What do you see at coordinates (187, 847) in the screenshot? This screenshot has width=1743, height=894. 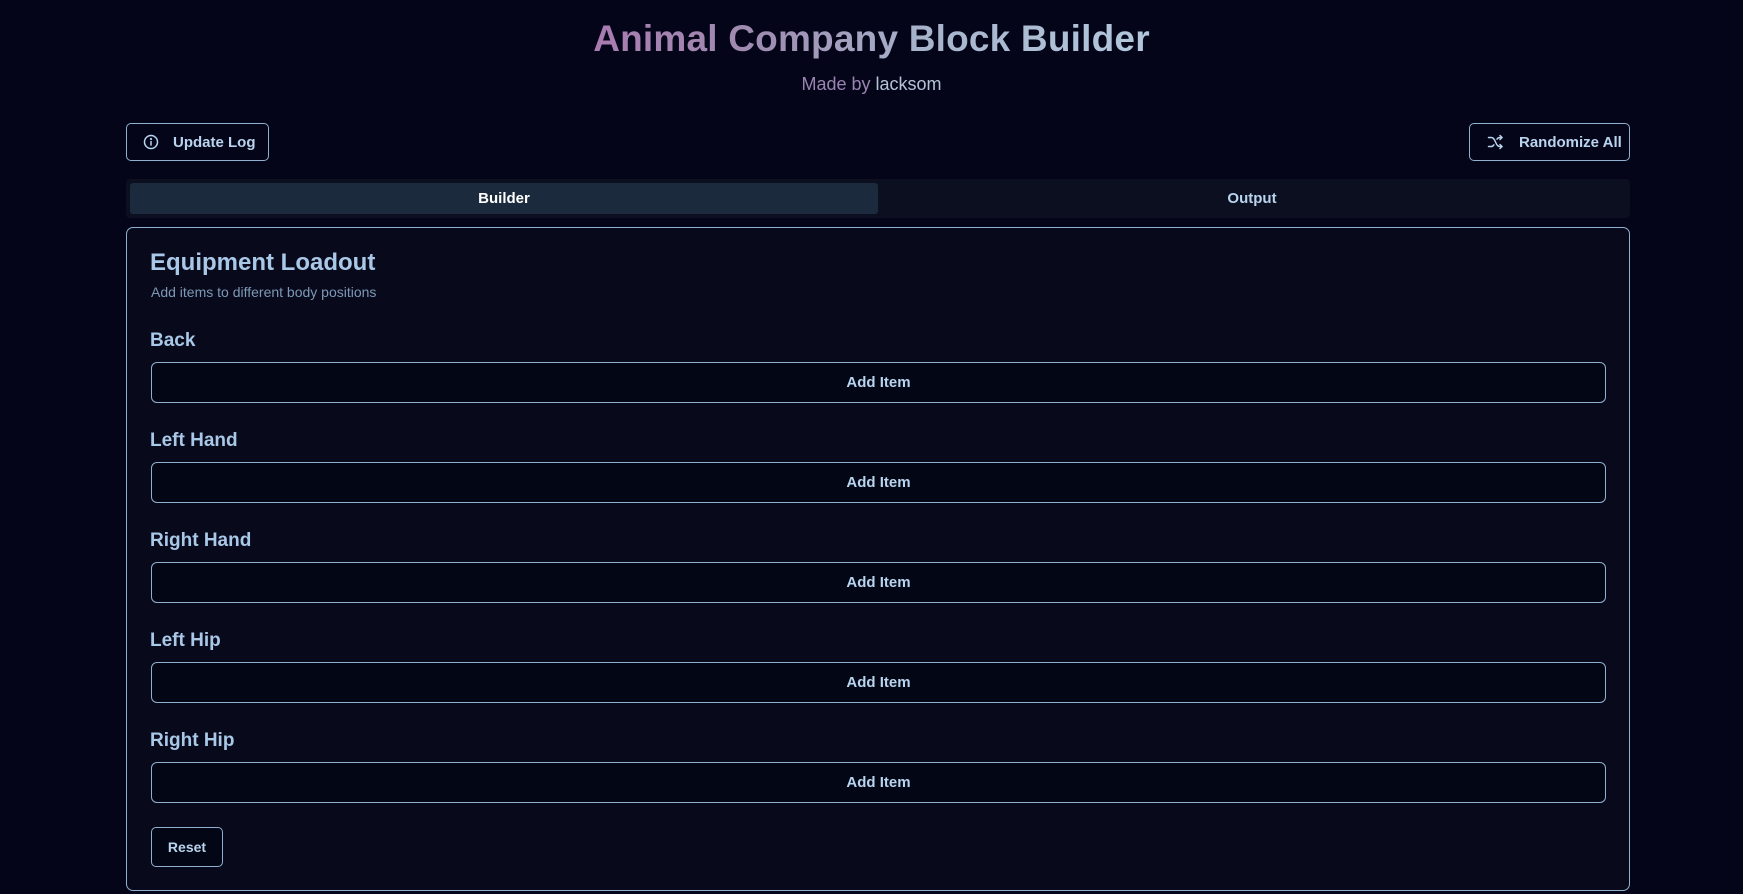 I see `reset-button: Reset` at bounding box center [187, 847].